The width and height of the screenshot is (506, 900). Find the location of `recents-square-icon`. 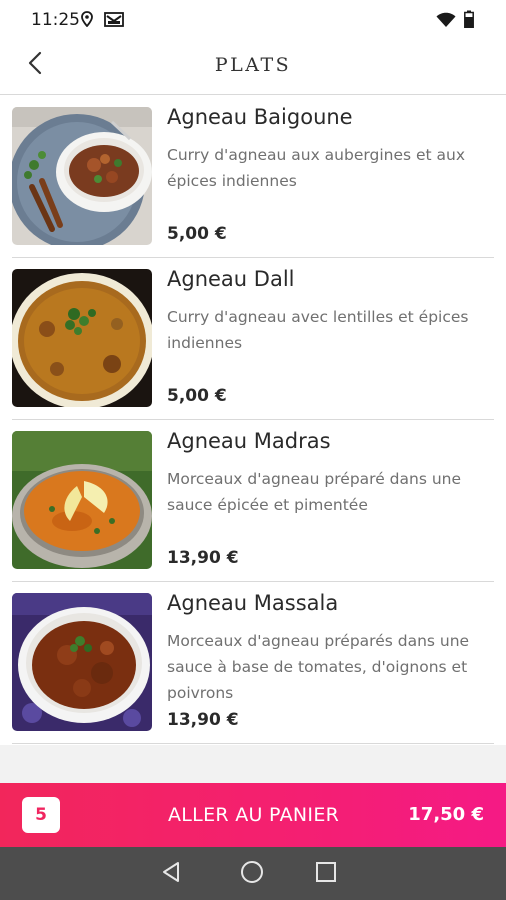

recents-square-icon is located at coordinates (326, 874).